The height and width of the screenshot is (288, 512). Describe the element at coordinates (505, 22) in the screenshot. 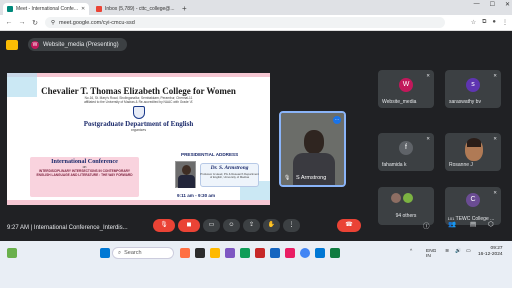

I see `menu-icon: ⋮` at that location.